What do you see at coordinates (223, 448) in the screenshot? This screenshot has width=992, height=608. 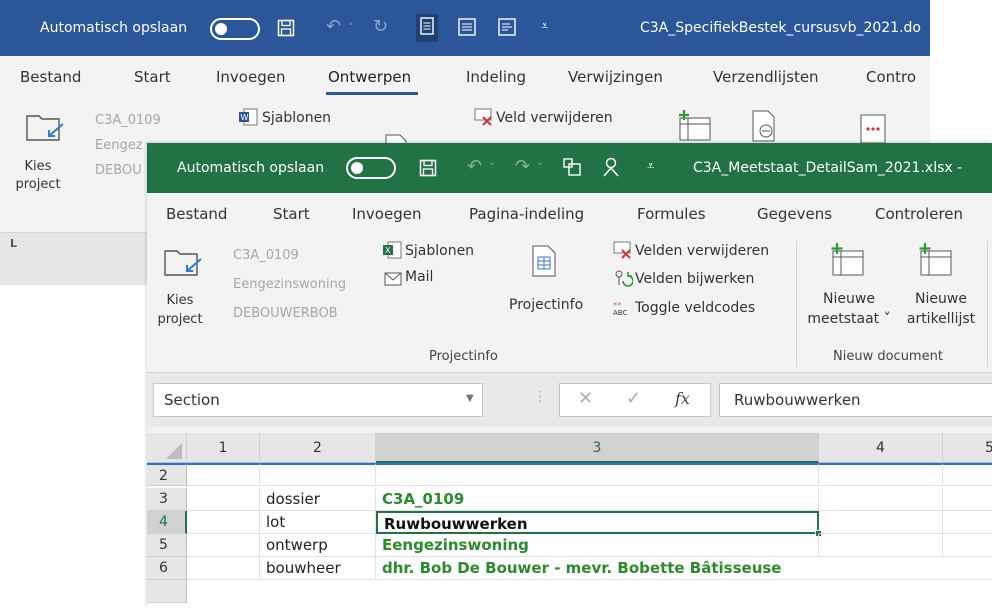 I see `column-header-1: 1` at bounding box center [223, 448].